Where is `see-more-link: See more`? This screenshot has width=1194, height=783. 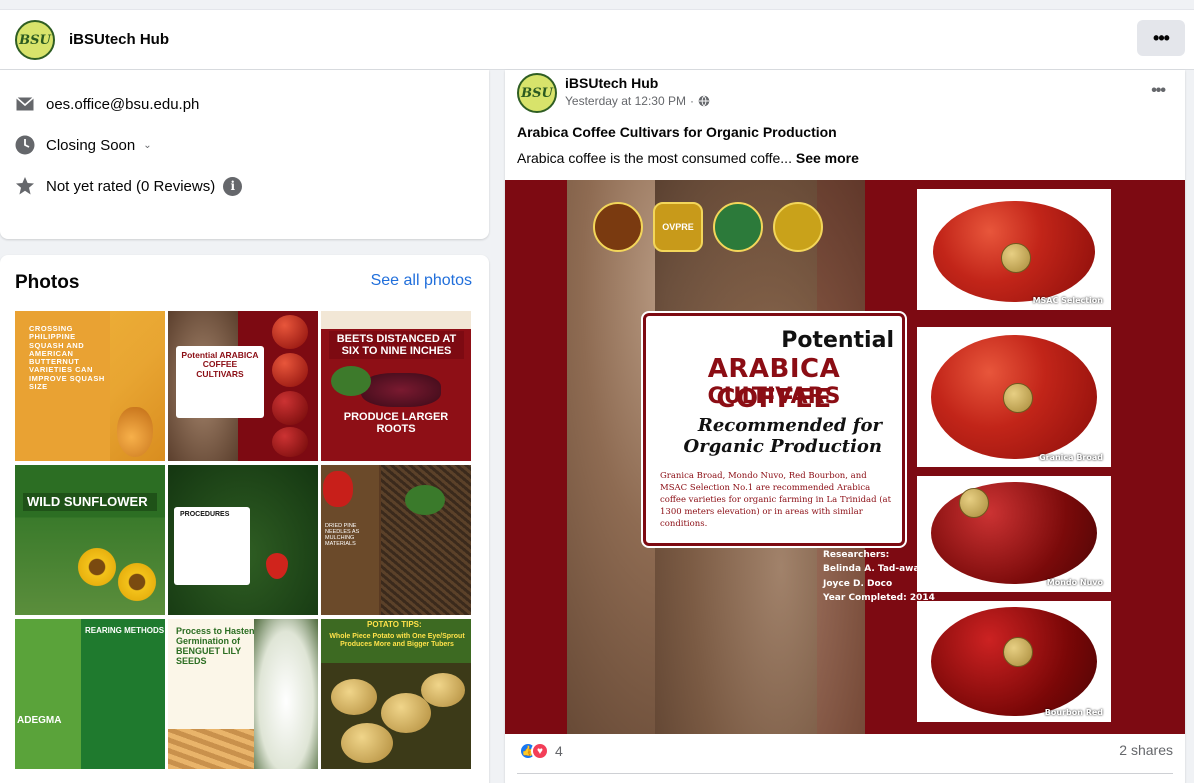 see-more-link: See more is located at coordinates (827, 158).